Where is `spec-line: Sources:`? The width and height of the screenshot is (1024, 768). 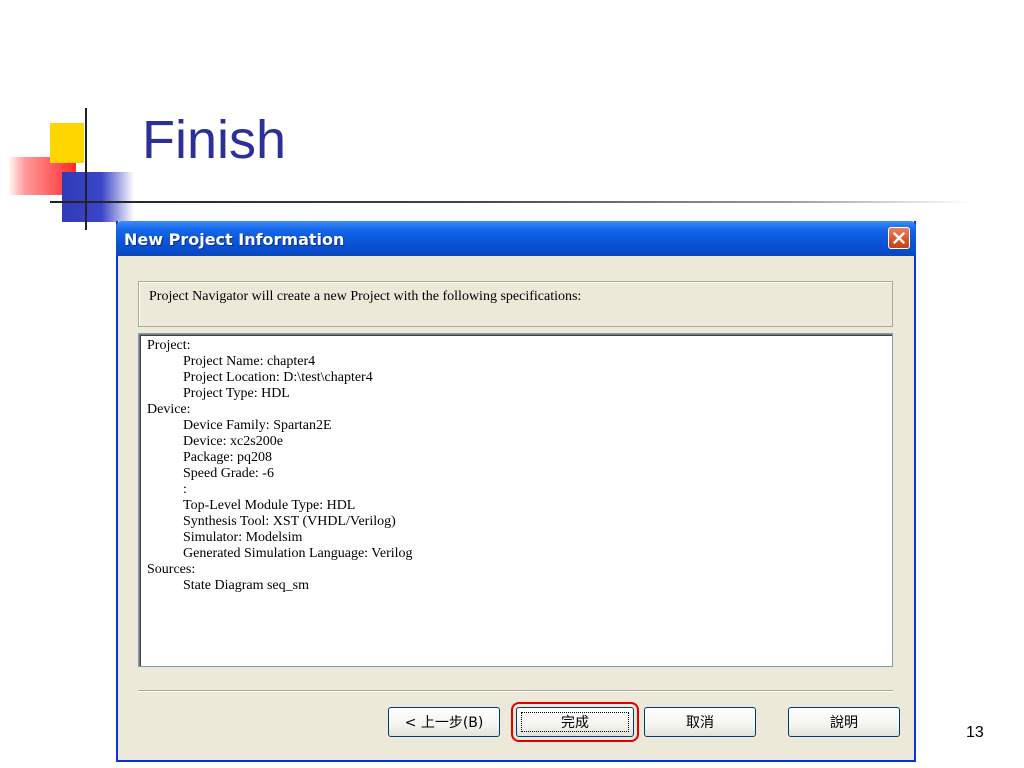 spec-line: Sources: is located at coordinates (171, 569).